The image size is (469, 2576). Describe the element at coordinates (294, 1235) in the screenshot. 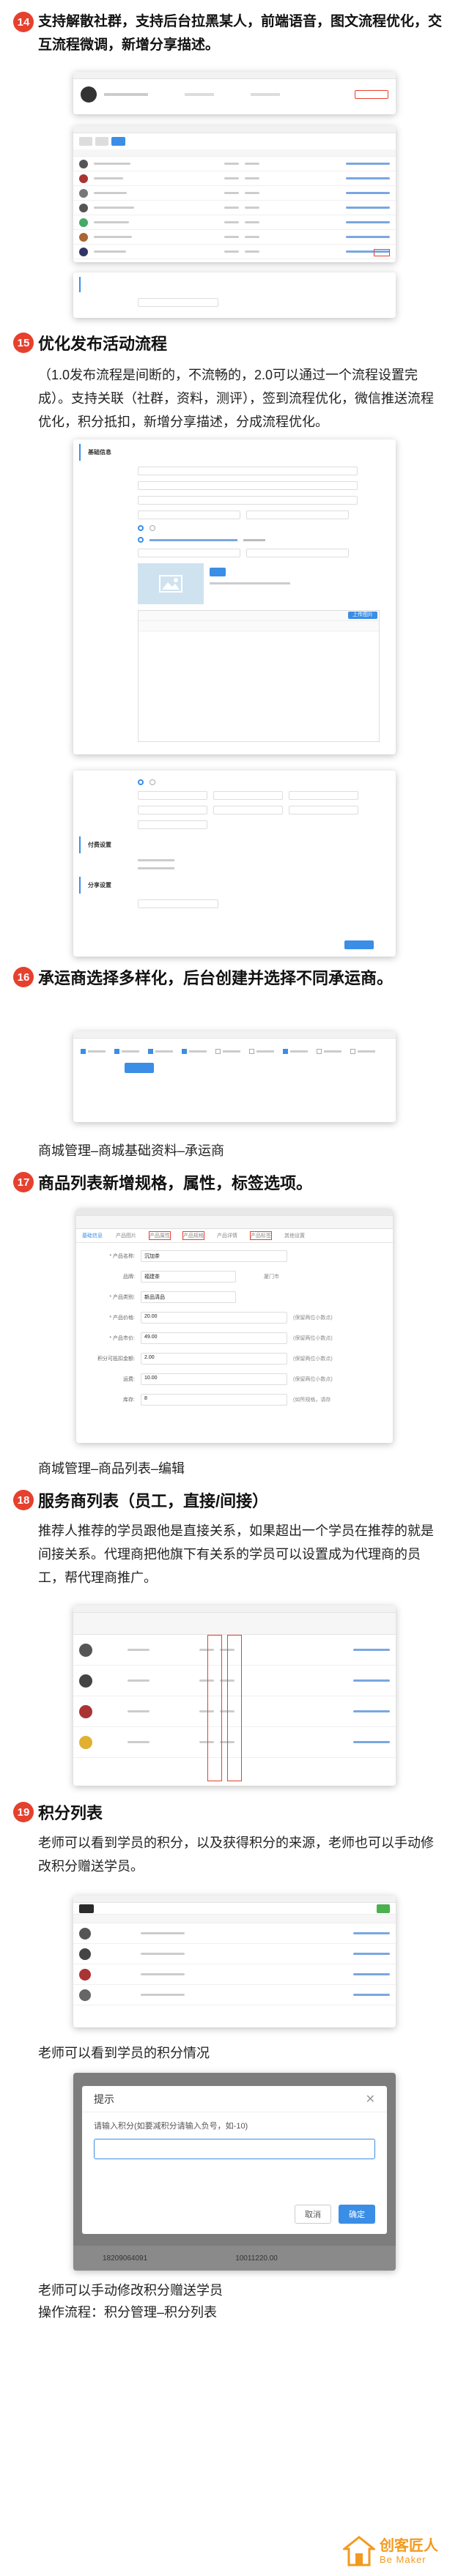

I see `tab-other: 其他设置` at that location.